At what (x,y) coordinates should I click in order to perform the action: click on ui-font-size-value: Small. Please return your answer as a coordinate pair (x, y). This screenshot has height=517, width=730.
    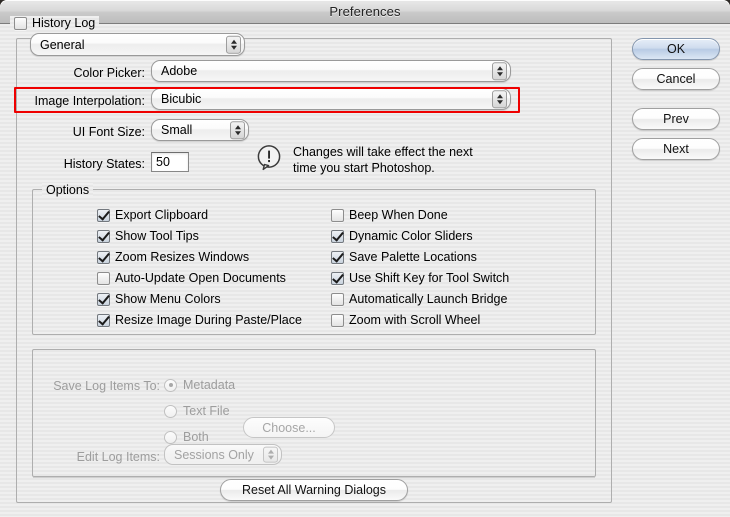
    Looking at the image, I should click on (177, 130).